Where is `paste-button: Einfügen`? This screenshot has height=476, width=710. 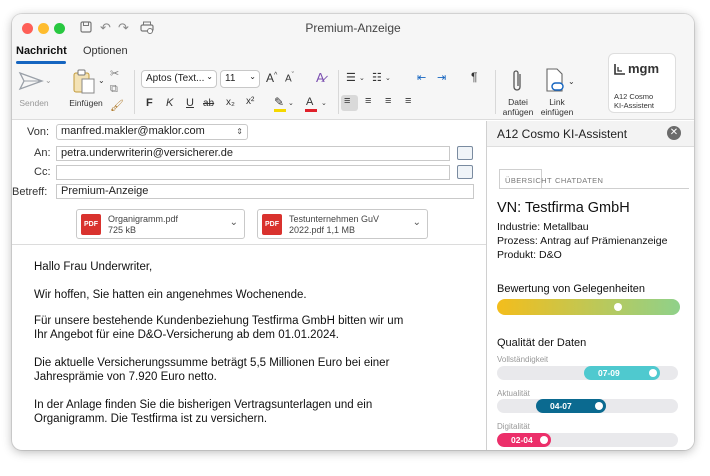
paste-button: Einfügen is located at coordinates (86, 103).